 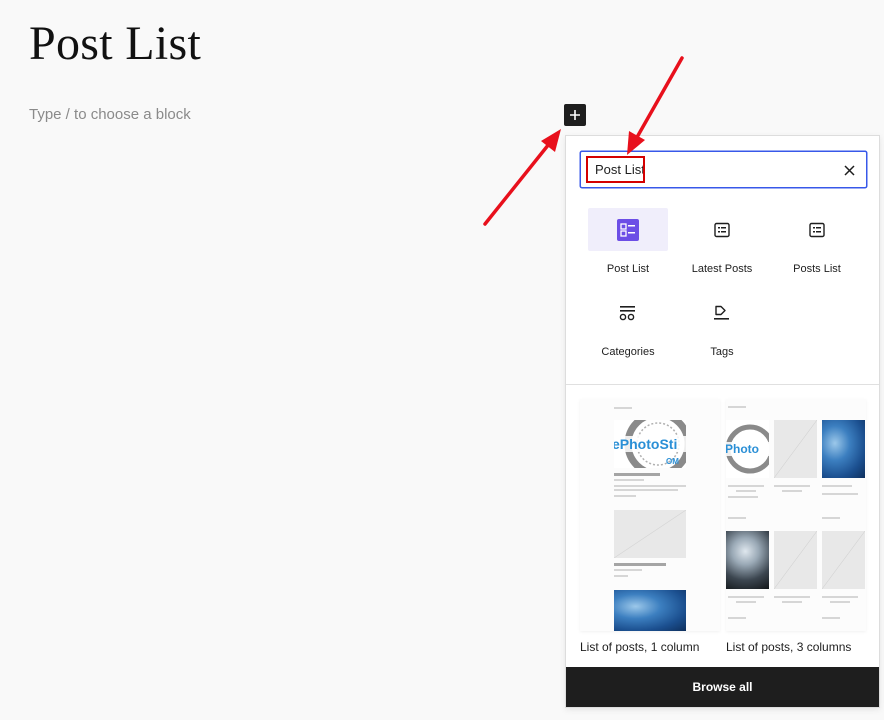 I want to click on categories-icon, so click(x=627, y=312).